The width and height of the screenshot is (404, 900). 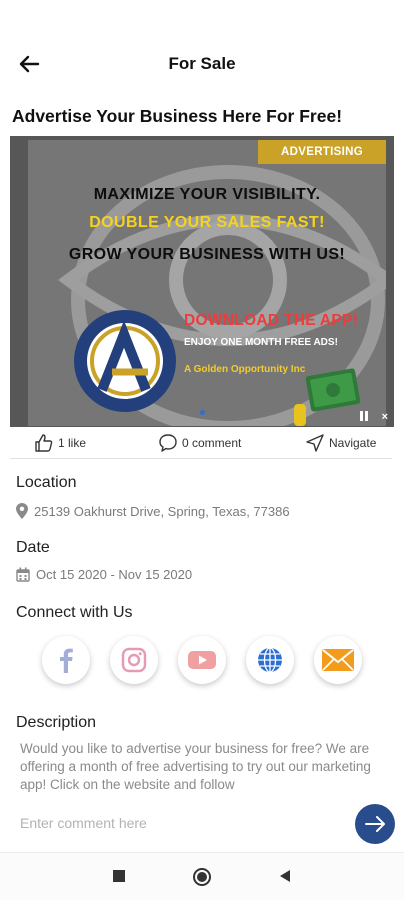 What do you see at coordinates (56, 722) in the screenshot?
I see `description-label: Description` at bounding box center [56, 722].